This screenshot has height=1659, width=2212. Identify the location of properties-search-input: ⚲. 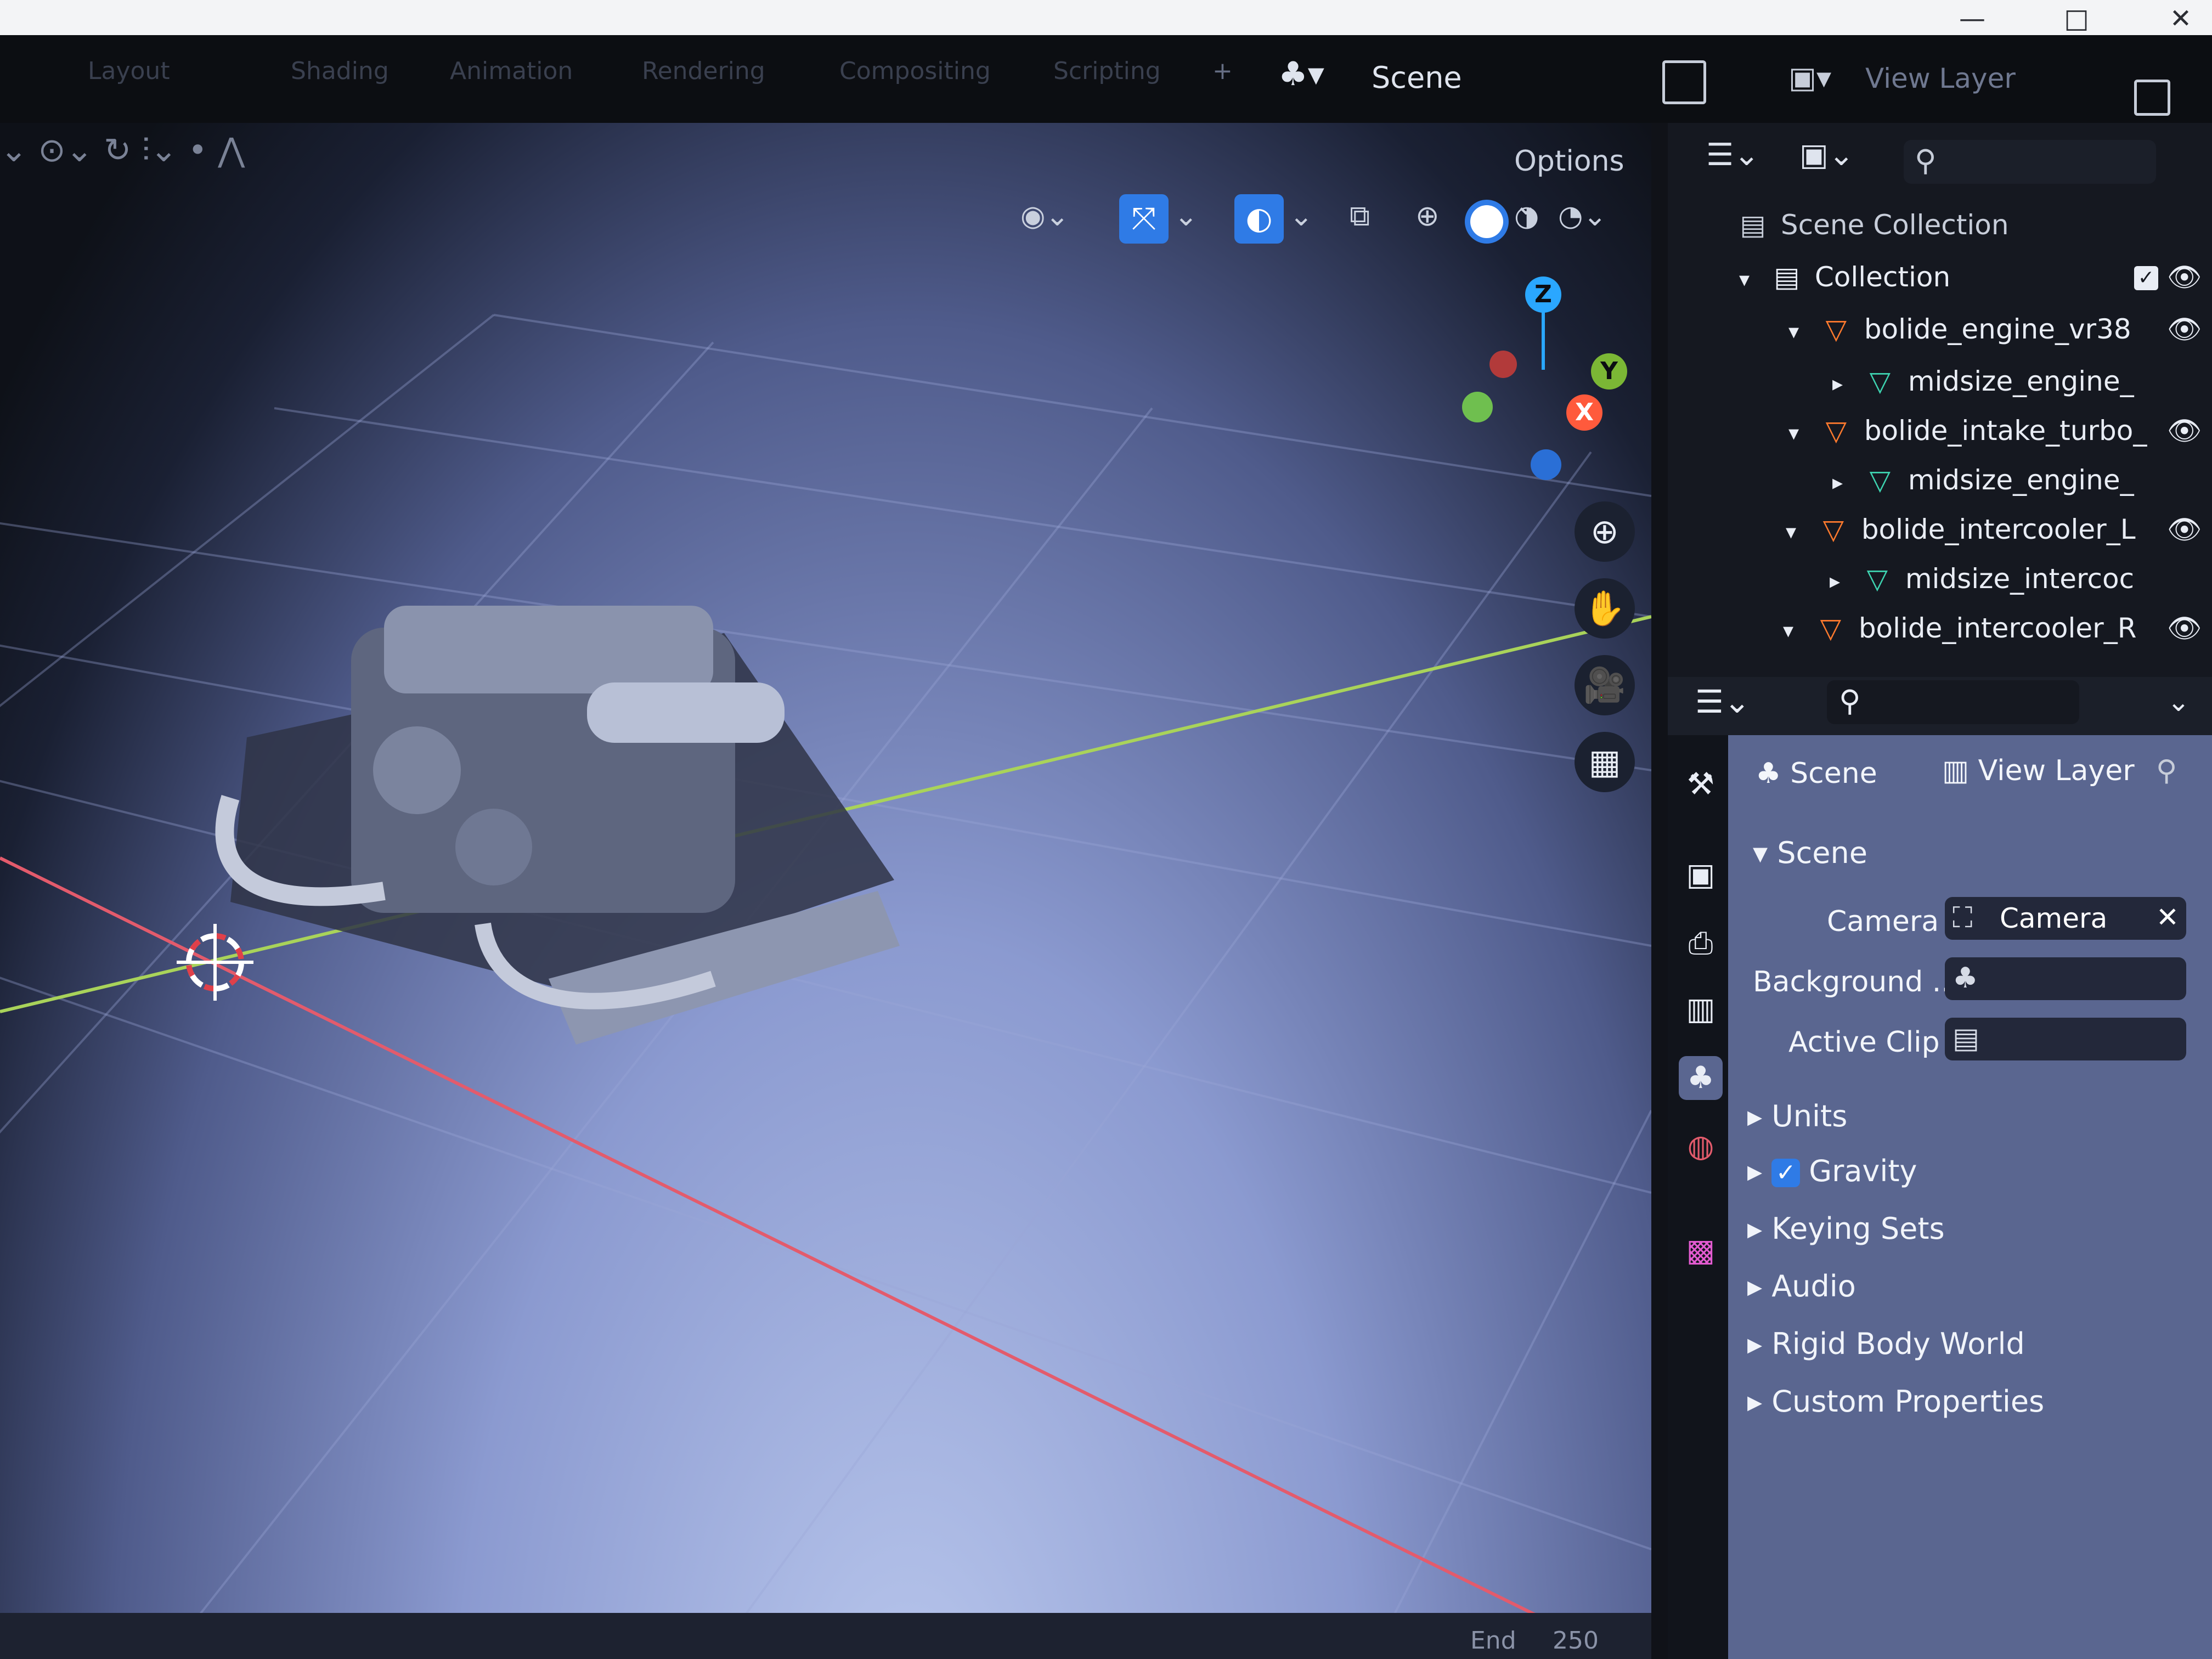
(1953, 702).